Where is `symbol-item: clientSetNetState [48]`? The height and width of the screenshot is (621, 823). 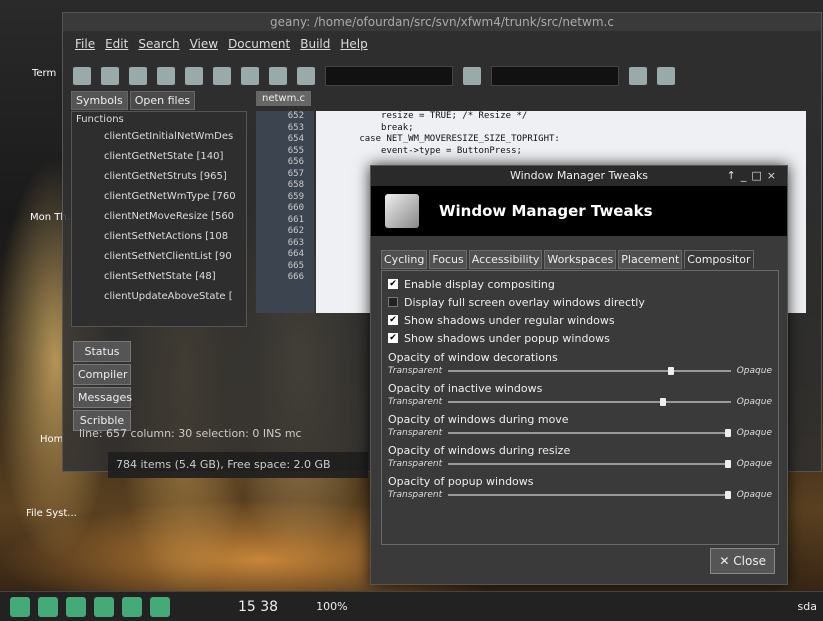 symbol-item: clientSetNetState [48] is located at coordinates (159, 277).